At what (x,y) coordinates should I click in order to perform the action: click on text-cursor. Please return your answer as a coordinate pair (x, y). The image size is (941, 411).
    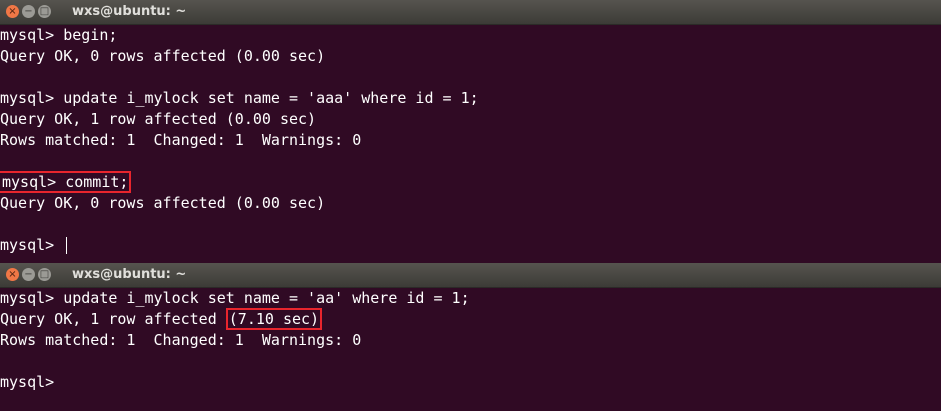
    Looking at the image, I should click on (67, 245).